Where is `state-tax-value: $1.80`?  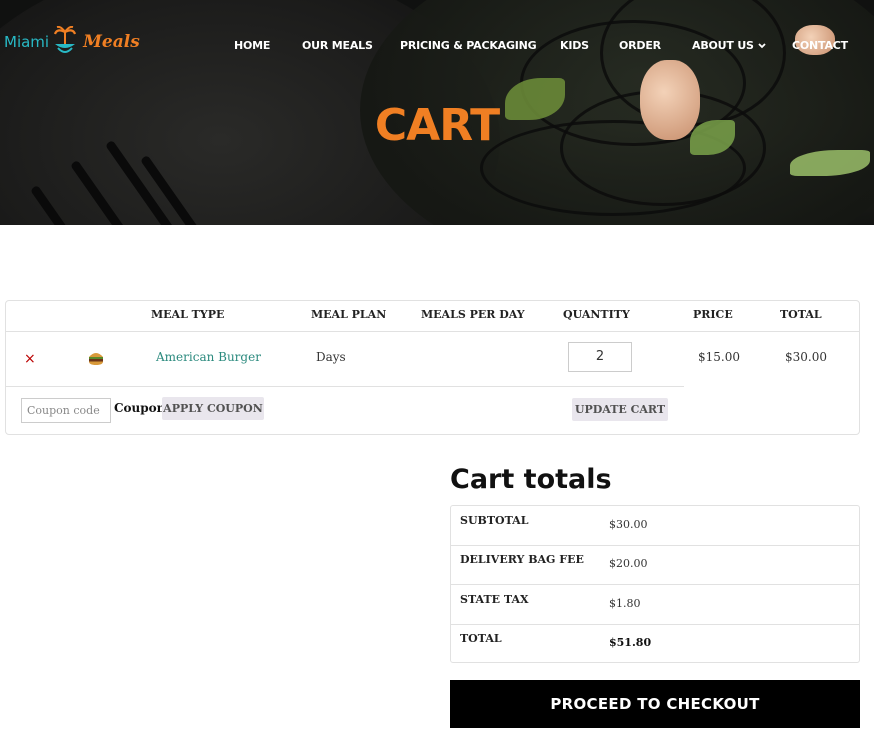 state-tax-value: $1.80 is located at coordinates (625, 603).